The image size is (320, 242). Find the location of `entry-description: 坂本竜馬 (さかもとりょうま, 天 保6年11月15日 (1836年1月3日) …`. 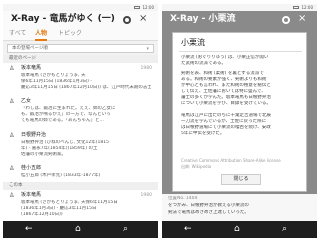

entry-description: 坂本竜馬 (さかもとりょうま, 天 保6年11月15日 (1836年1月3日) … is located at coordinates (86, 81).